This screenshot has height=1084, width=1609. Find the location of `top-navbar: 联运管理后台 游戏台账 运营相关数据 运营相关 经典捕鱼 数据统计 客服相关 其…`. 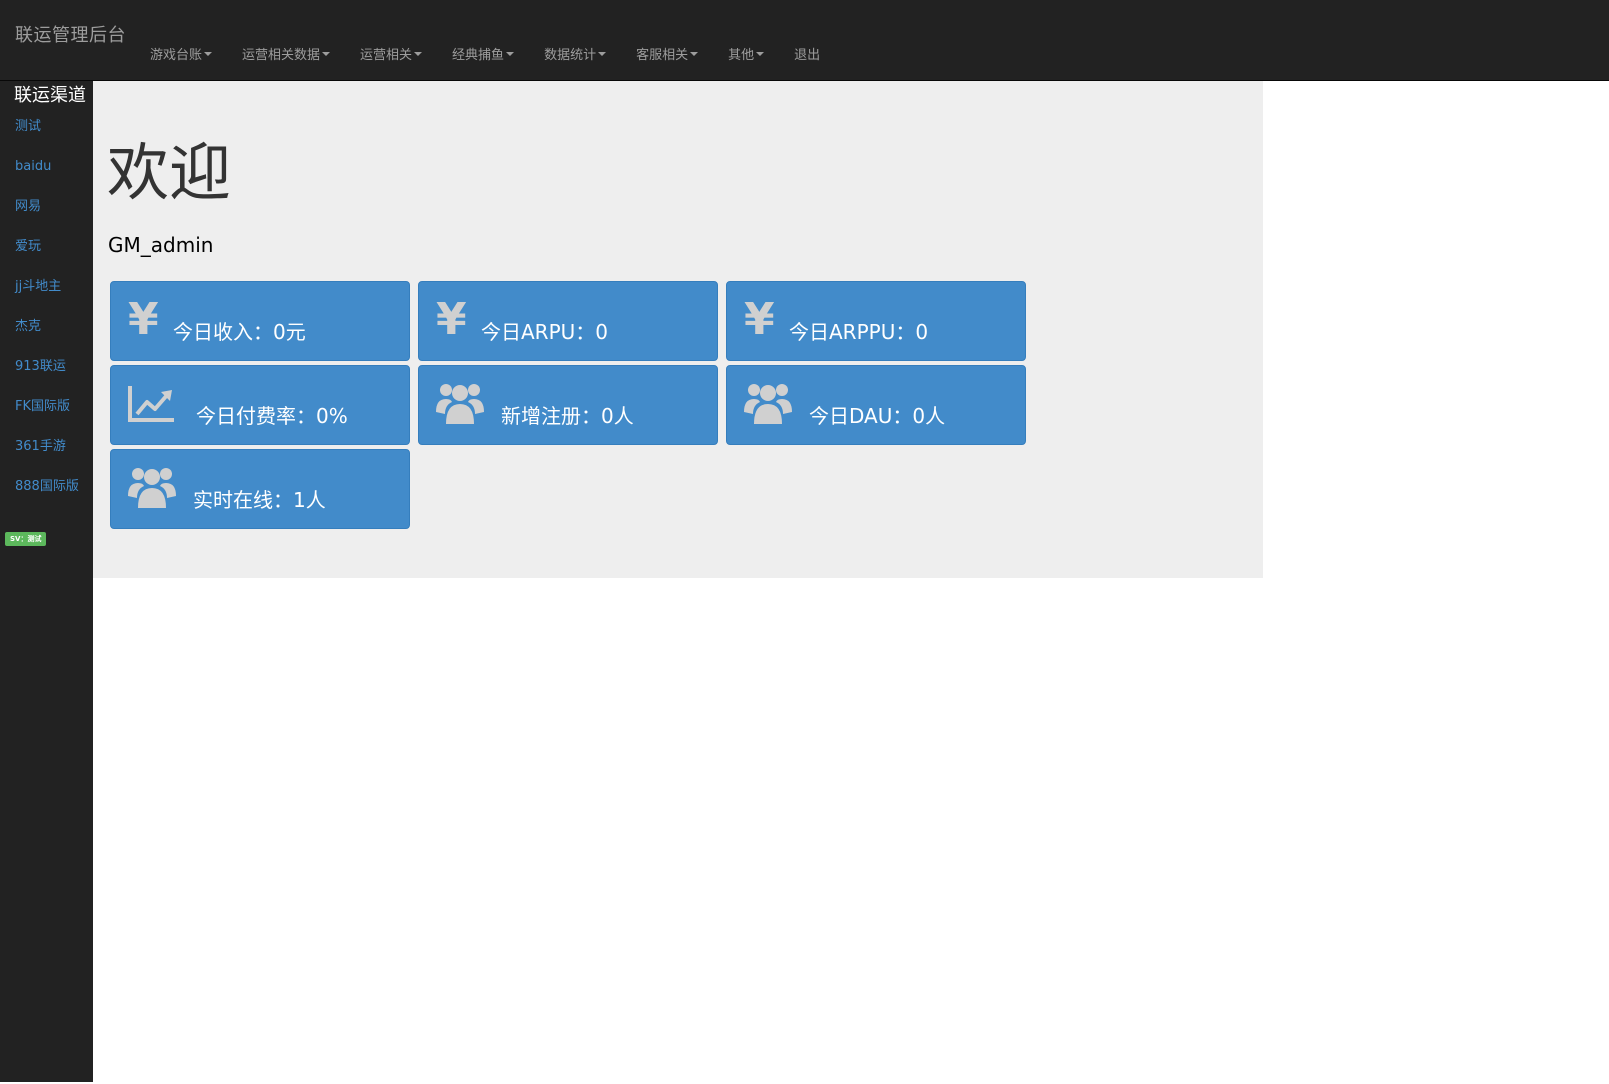

top-navbar: 联运管理后台 游戏台账 运营相关数据 运营相关 经典捕鱼 数据统计 客服相关 其… is located at coordinates (804, 40).